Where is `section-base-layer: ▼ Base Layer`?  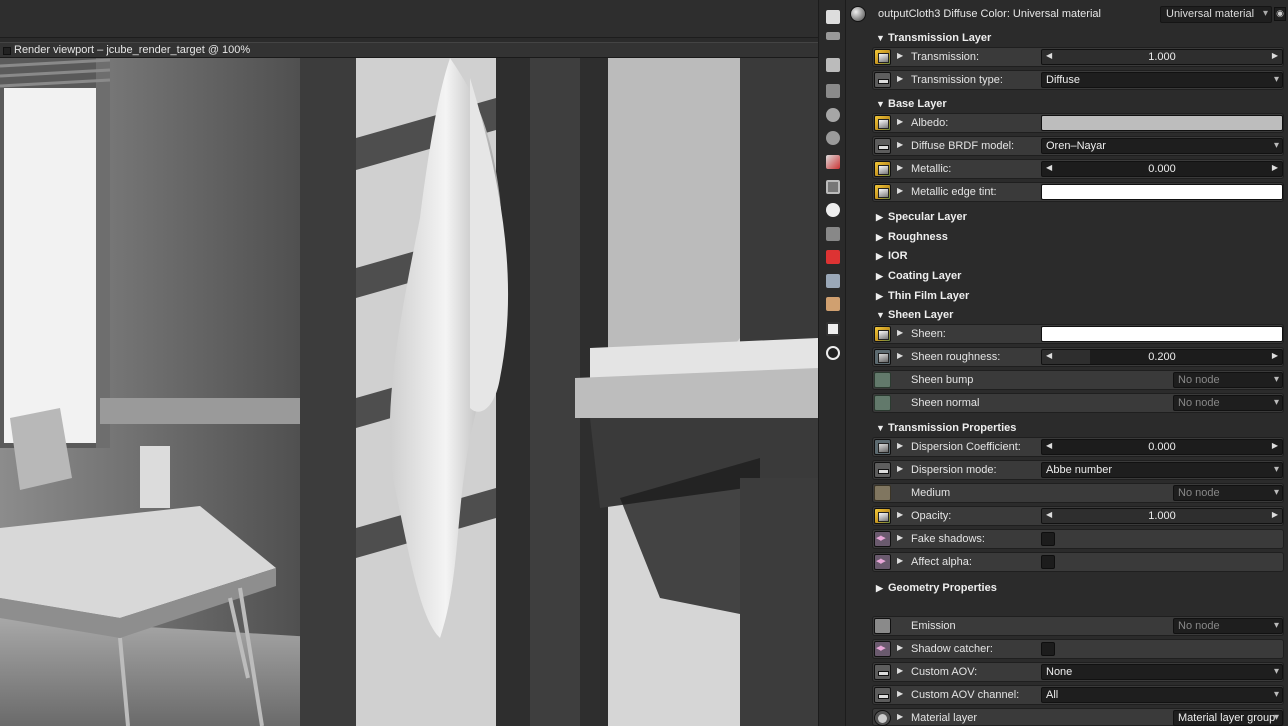
section-base-layer: ▼ Base Layer is located at coordinates (911, 104).